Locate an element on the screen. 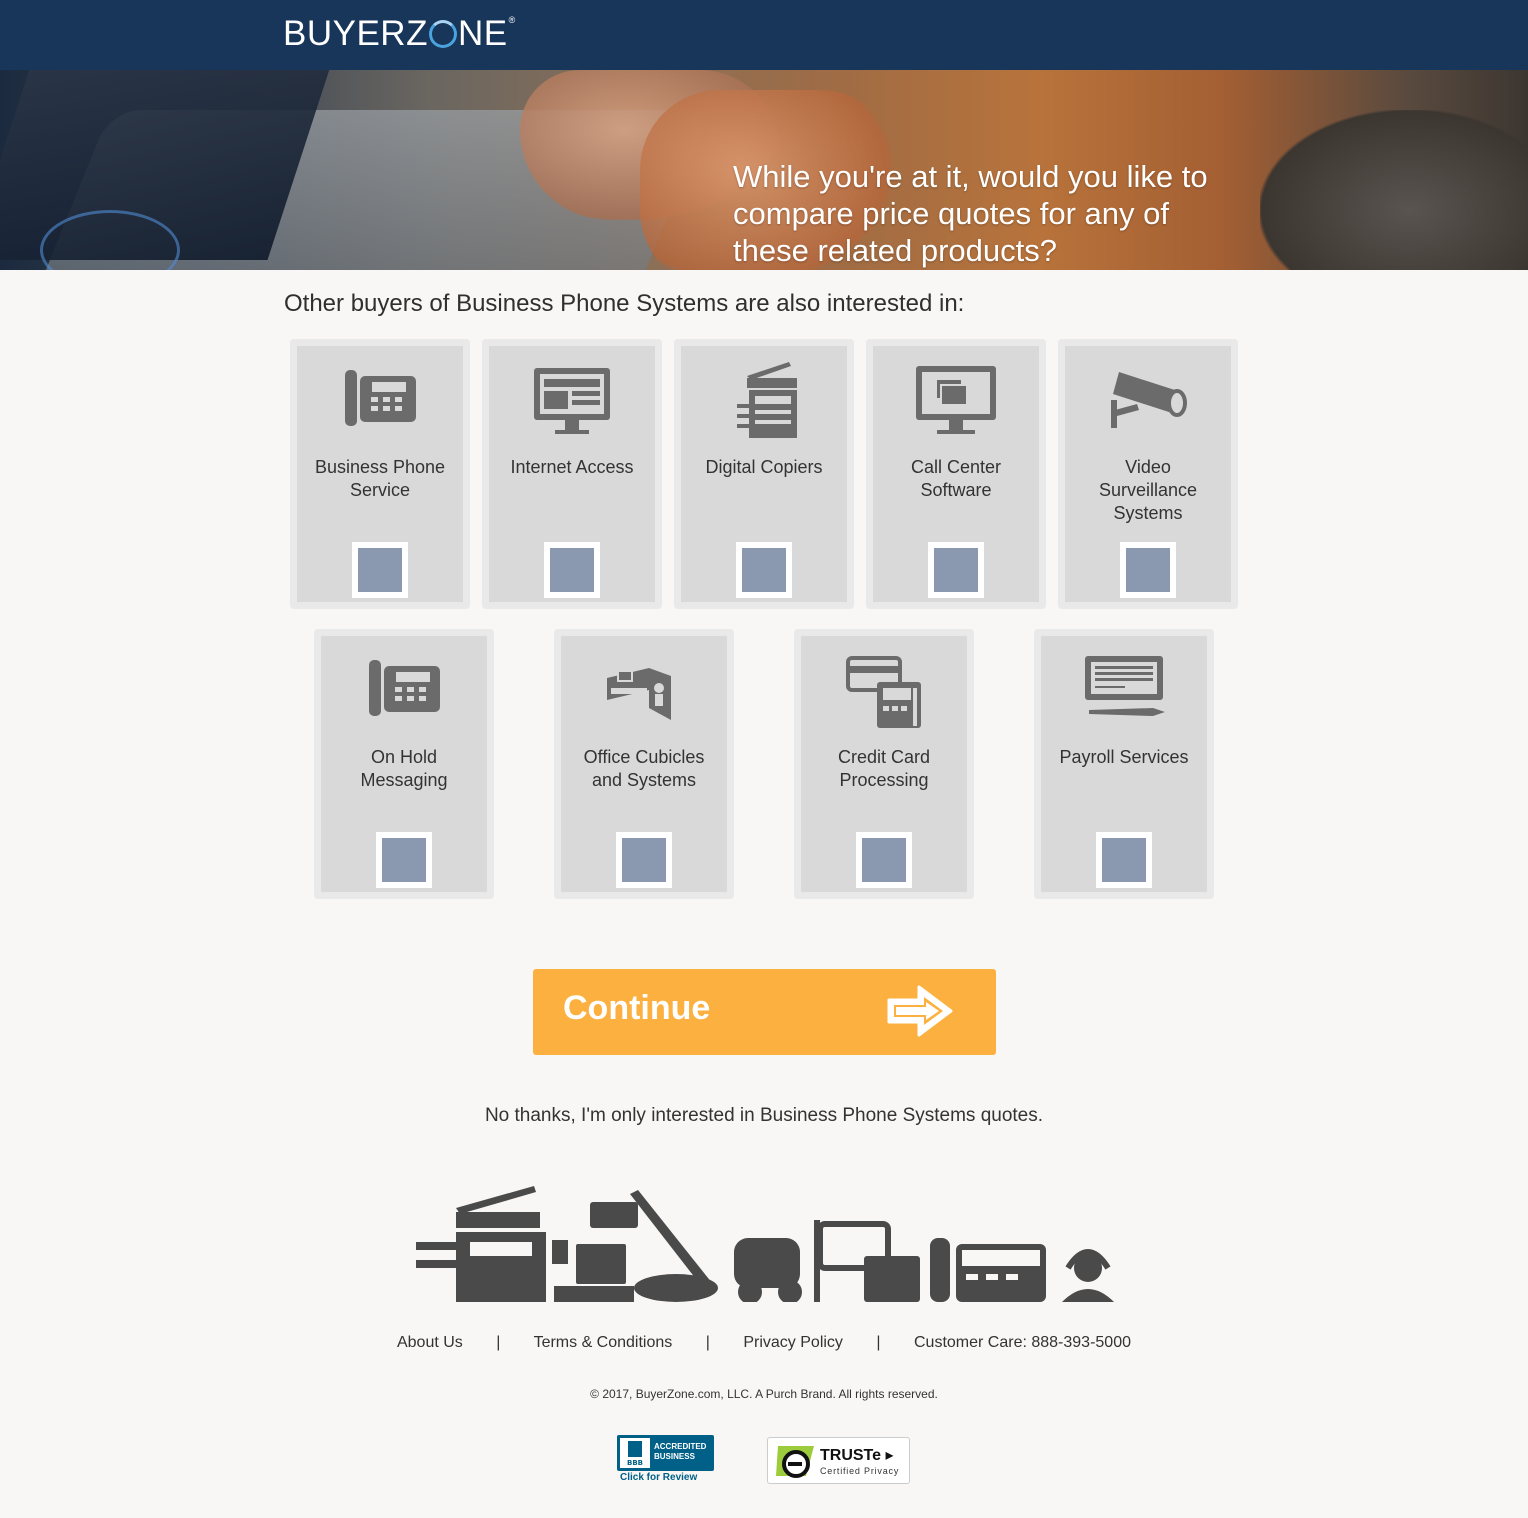  counter-shape is located at coordinates (594, 1294).